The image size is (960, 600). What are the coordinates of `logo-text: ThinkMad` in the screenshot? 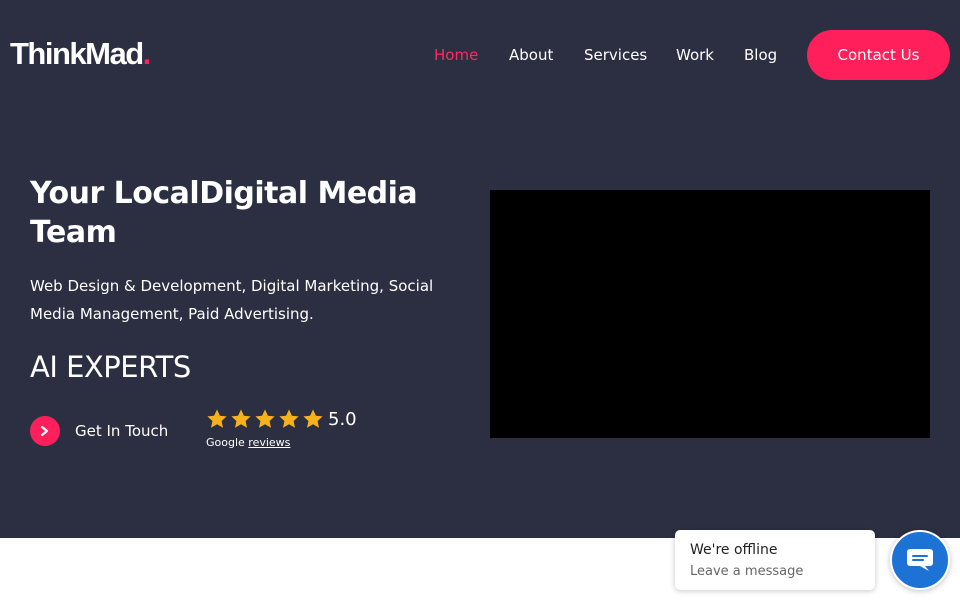 It's located at (77, 53).